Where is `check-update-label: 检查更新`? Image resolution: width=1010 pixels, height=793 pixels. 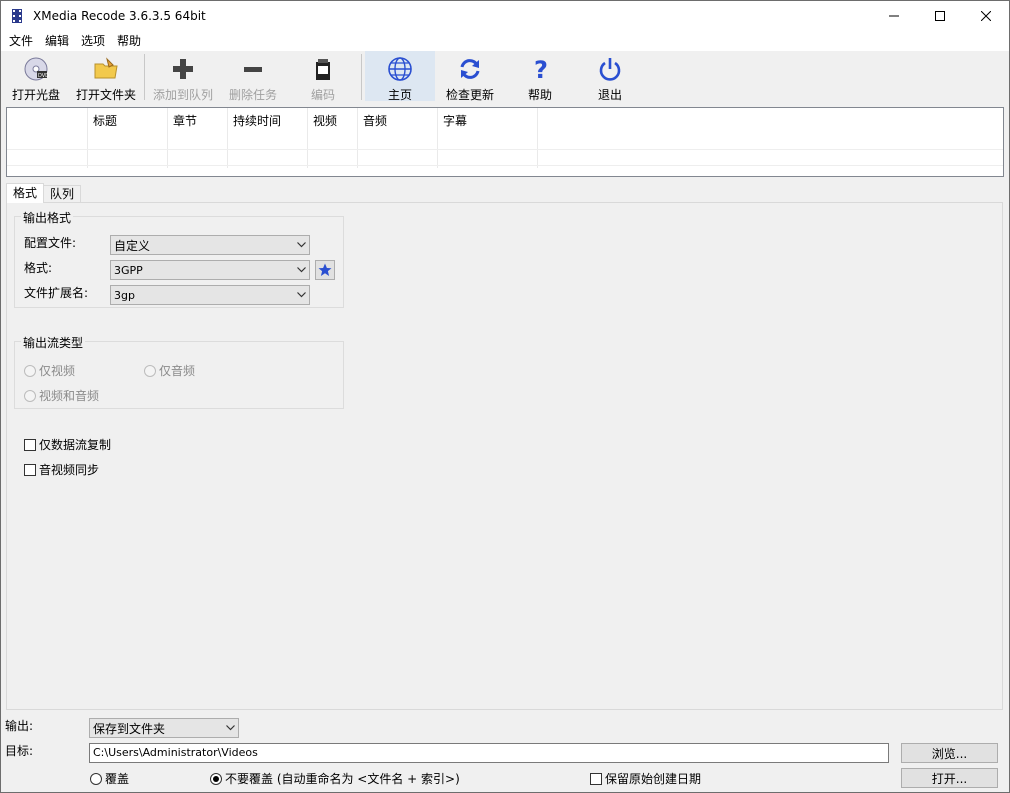 check-update-label: 检查更新 is located at coordinates (469, 95).